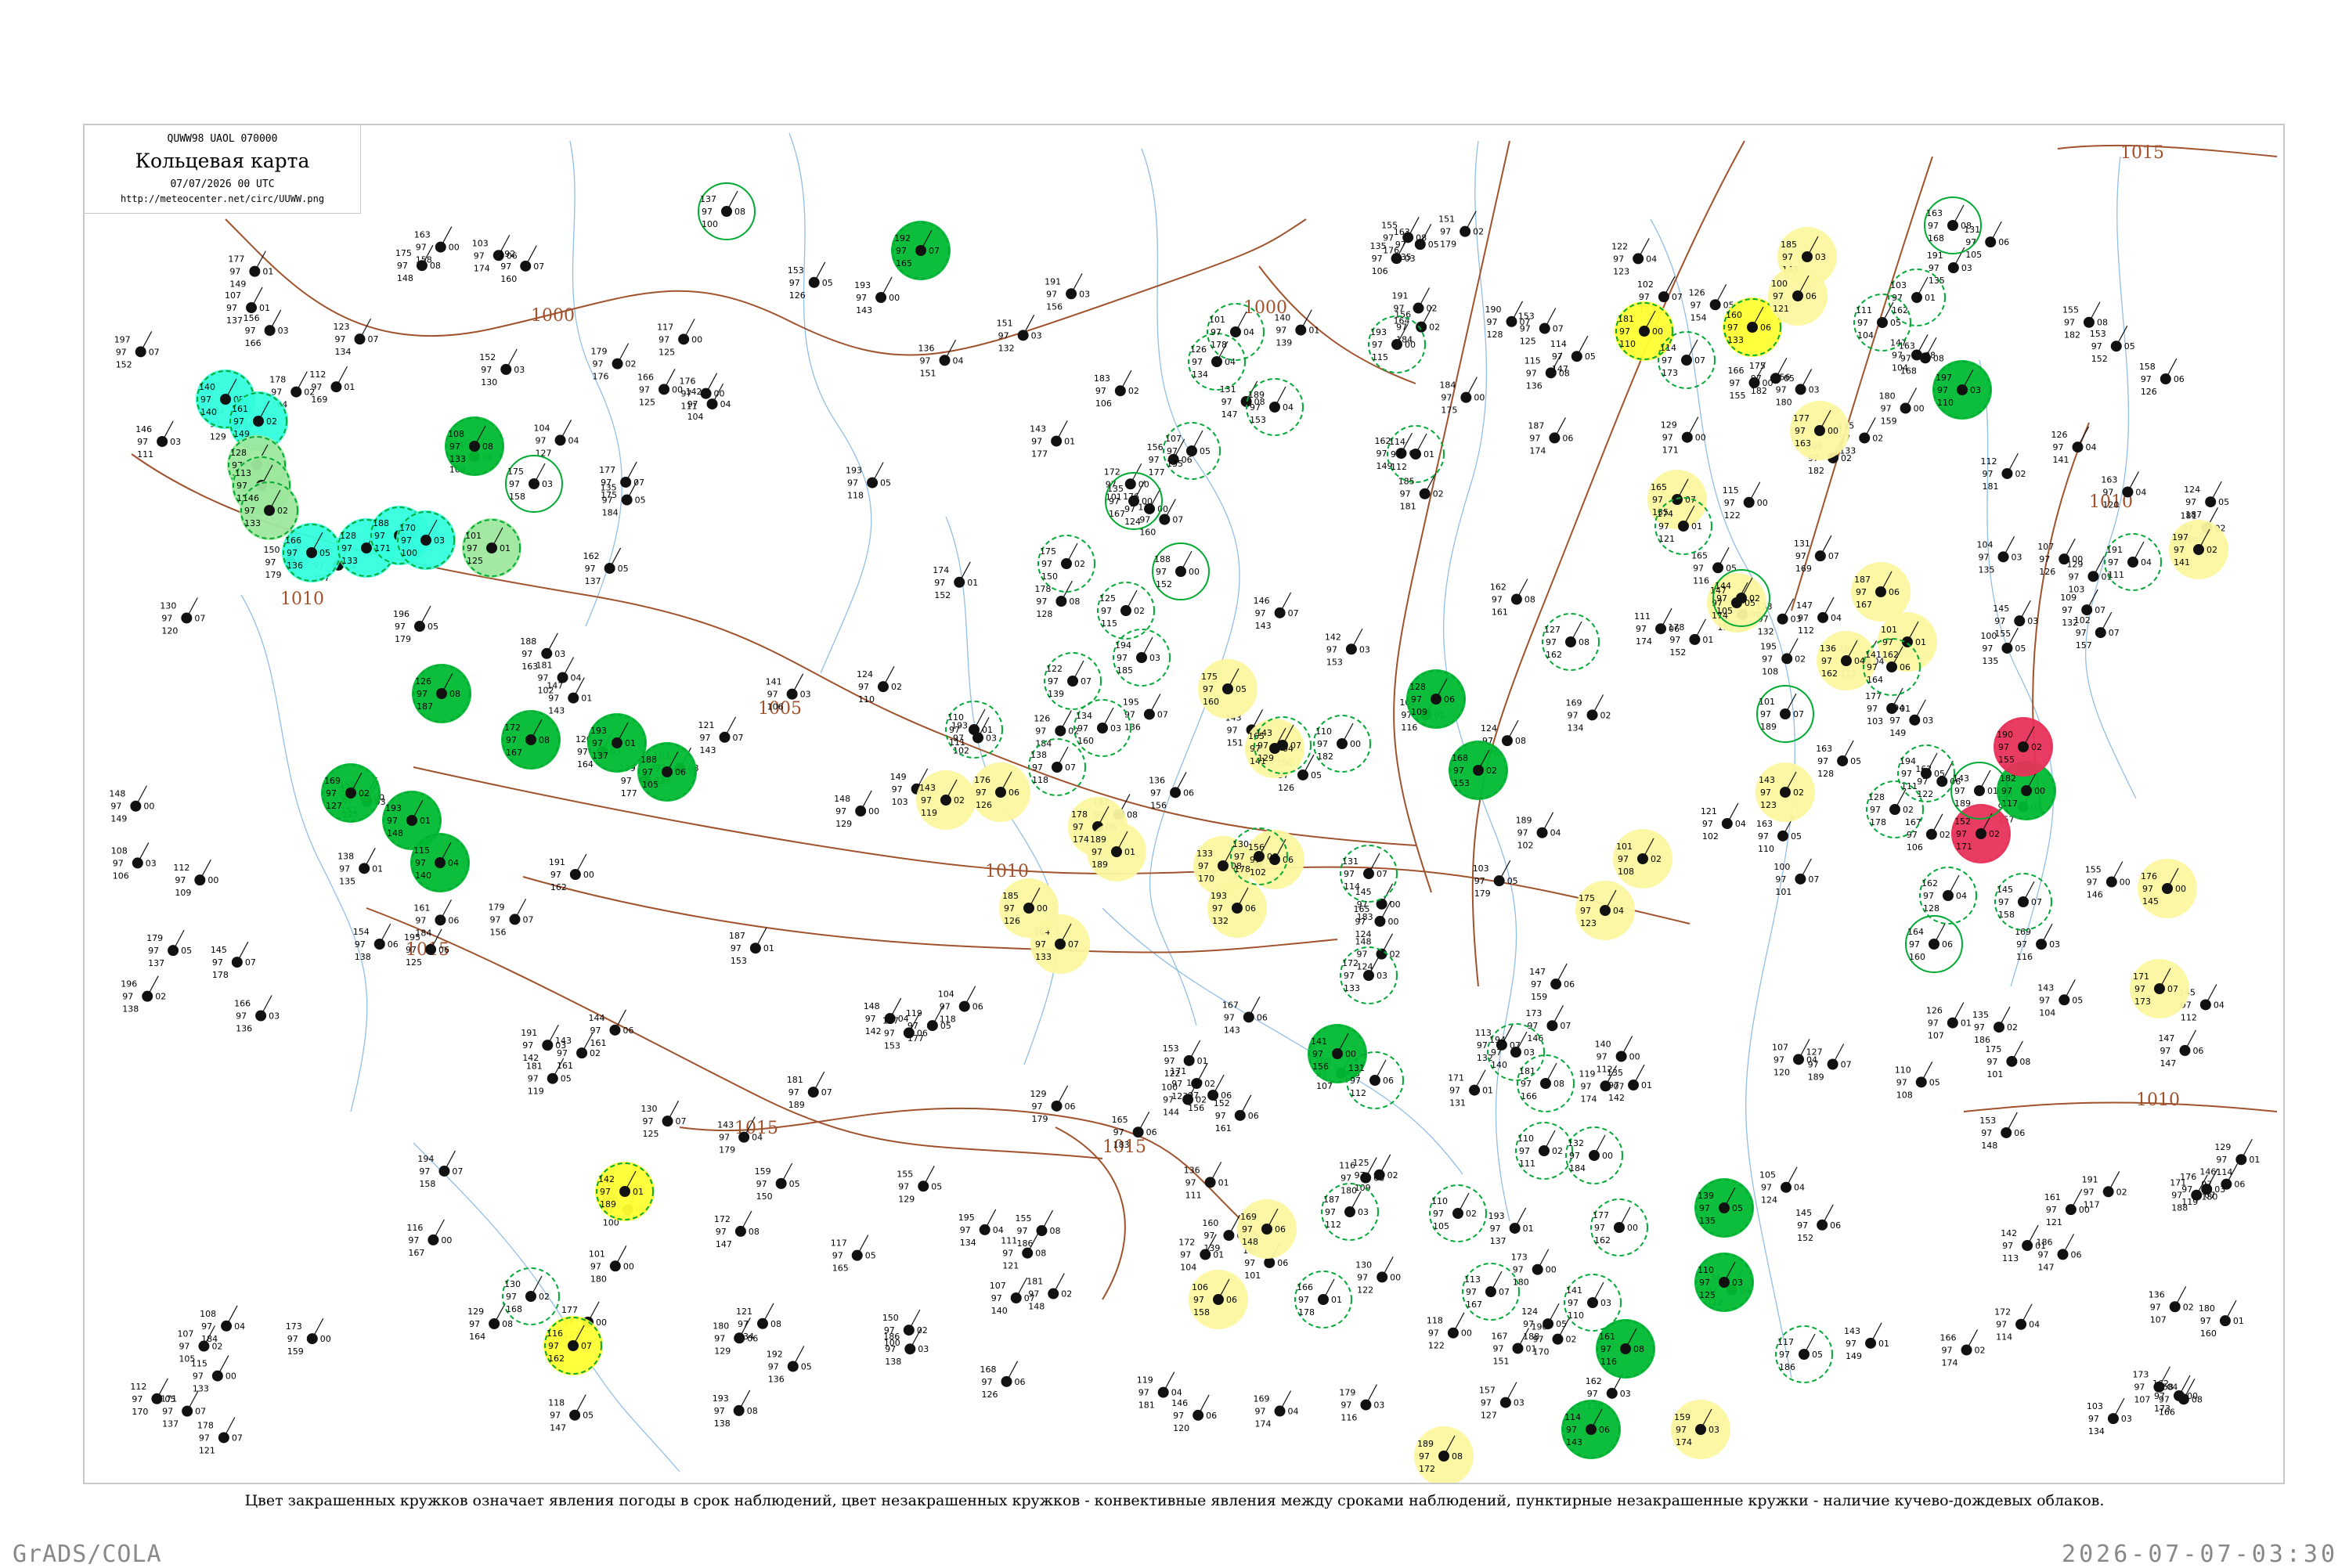 Image resolution: width=2349 pixels, height=1568 pixels. What do you see at coordinates (361, 932) in the screenshot?
I see `station-pressure: 154` at bounding box center [361, 932].